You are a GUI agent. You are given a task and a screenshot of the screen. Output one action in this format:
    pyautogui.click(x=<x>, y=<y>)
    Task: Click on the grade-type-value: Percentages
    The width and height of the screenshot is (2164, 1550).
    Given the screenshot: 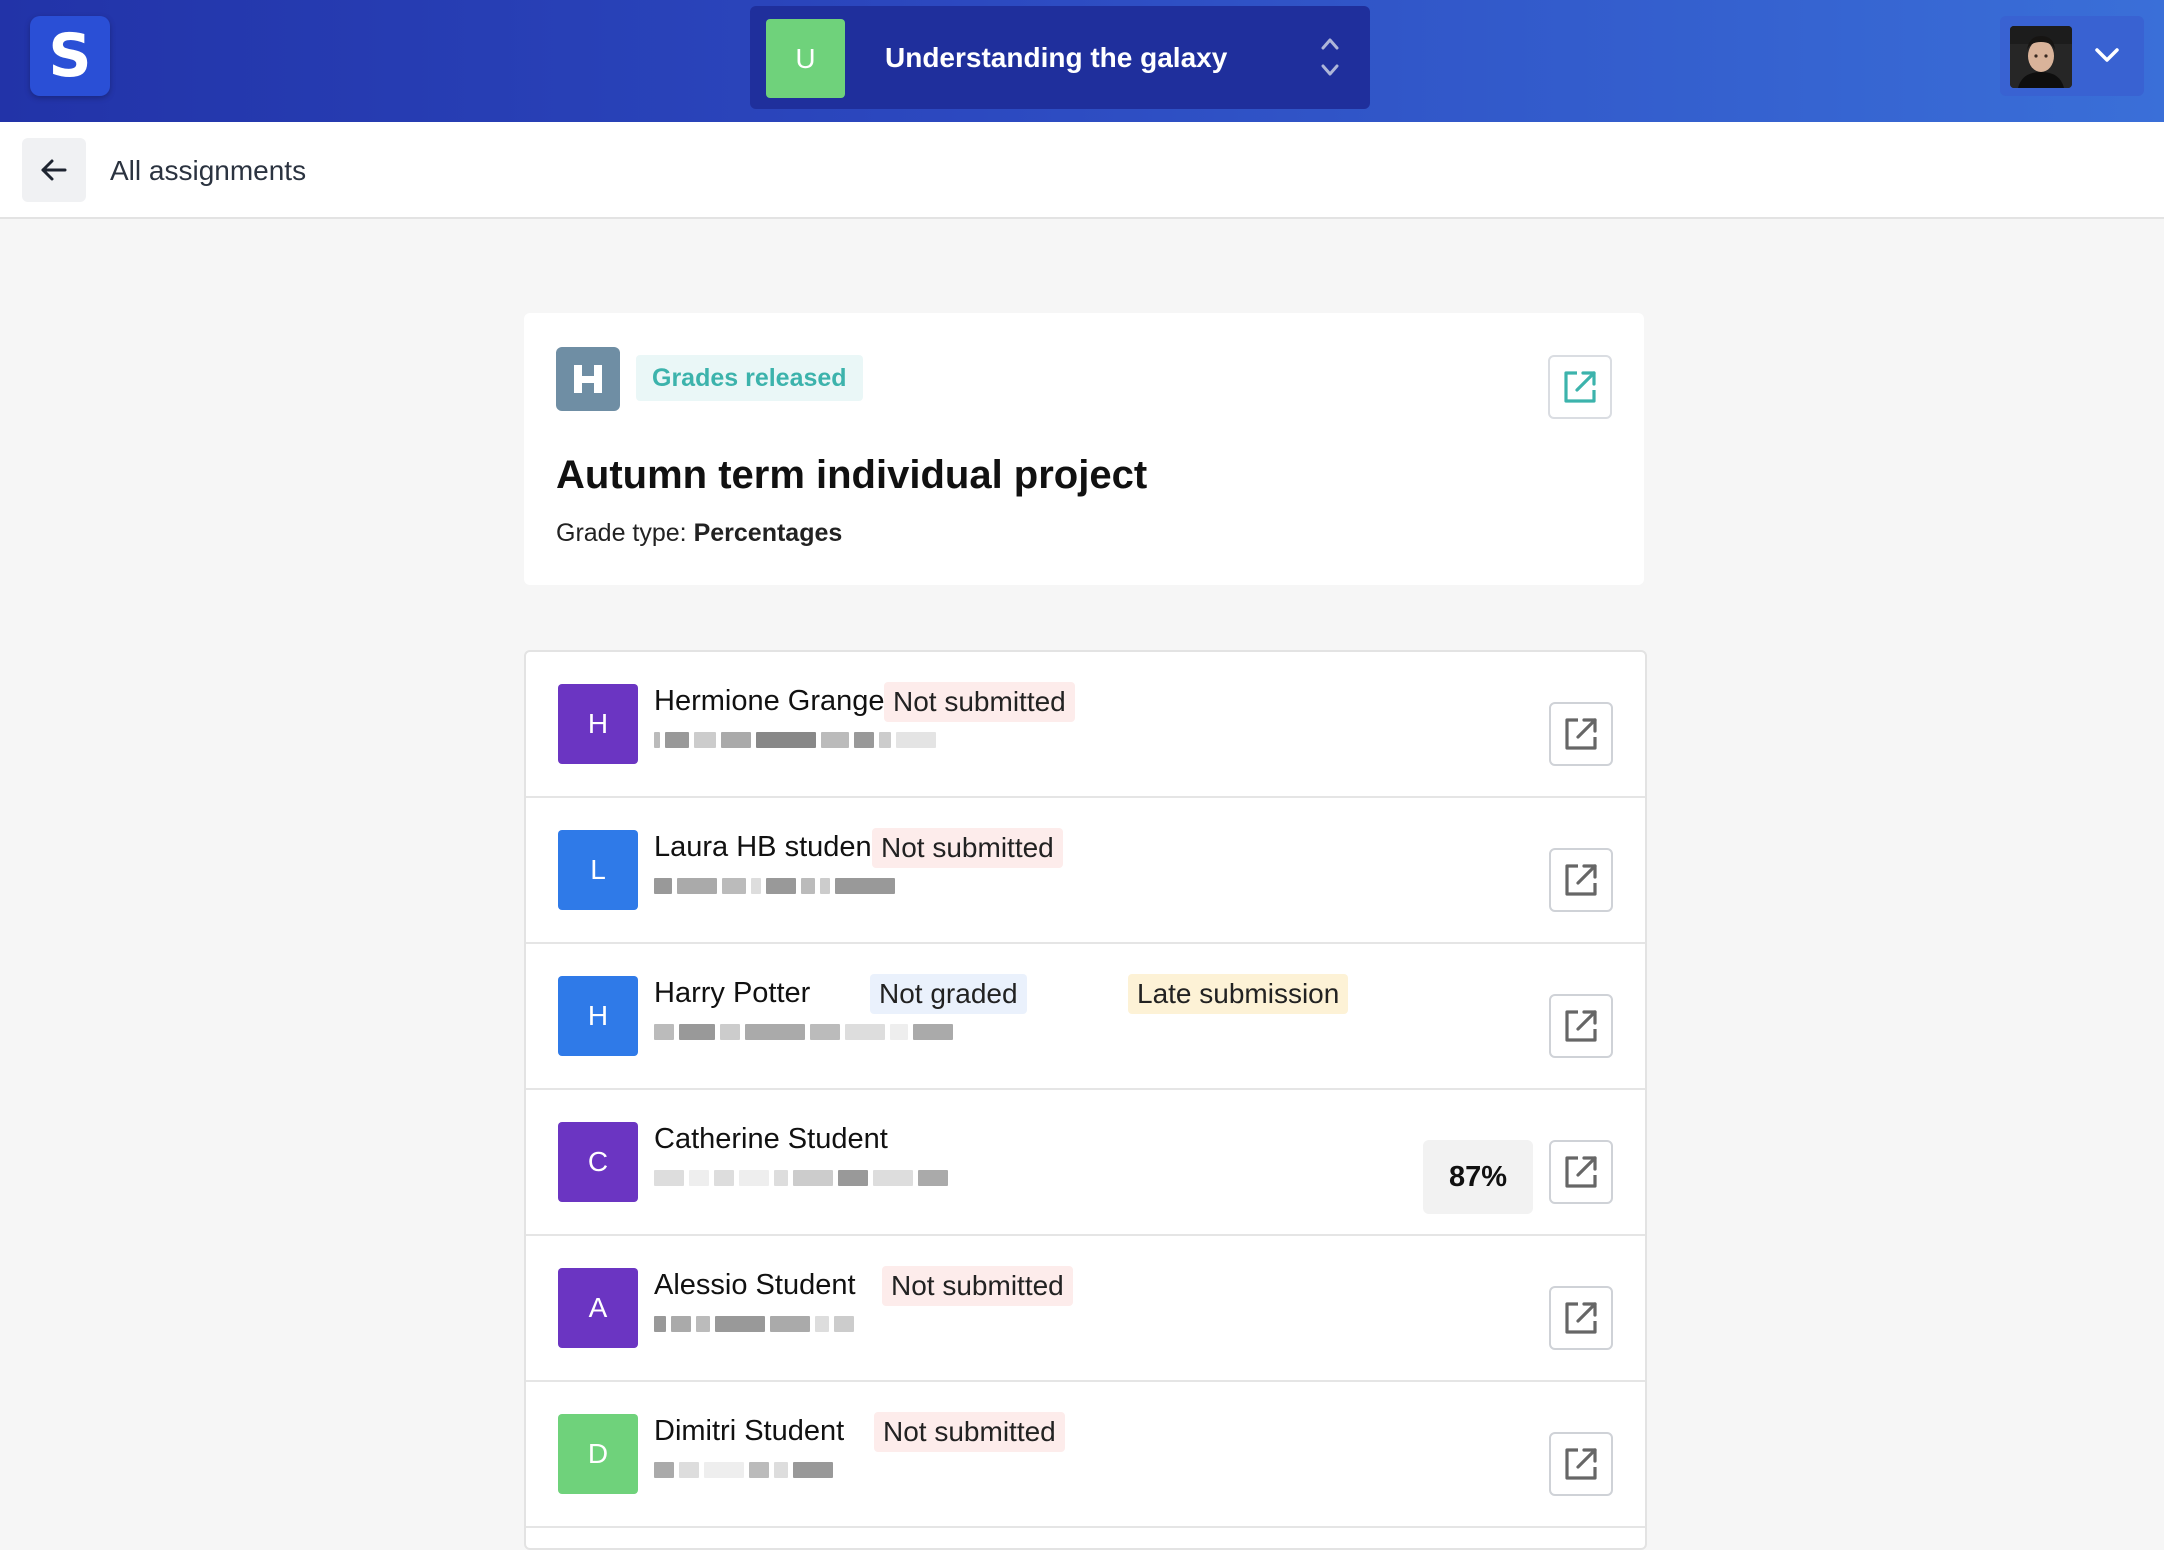 What is the action you would take?
    pyautogui.click(x=768, y=533)
    